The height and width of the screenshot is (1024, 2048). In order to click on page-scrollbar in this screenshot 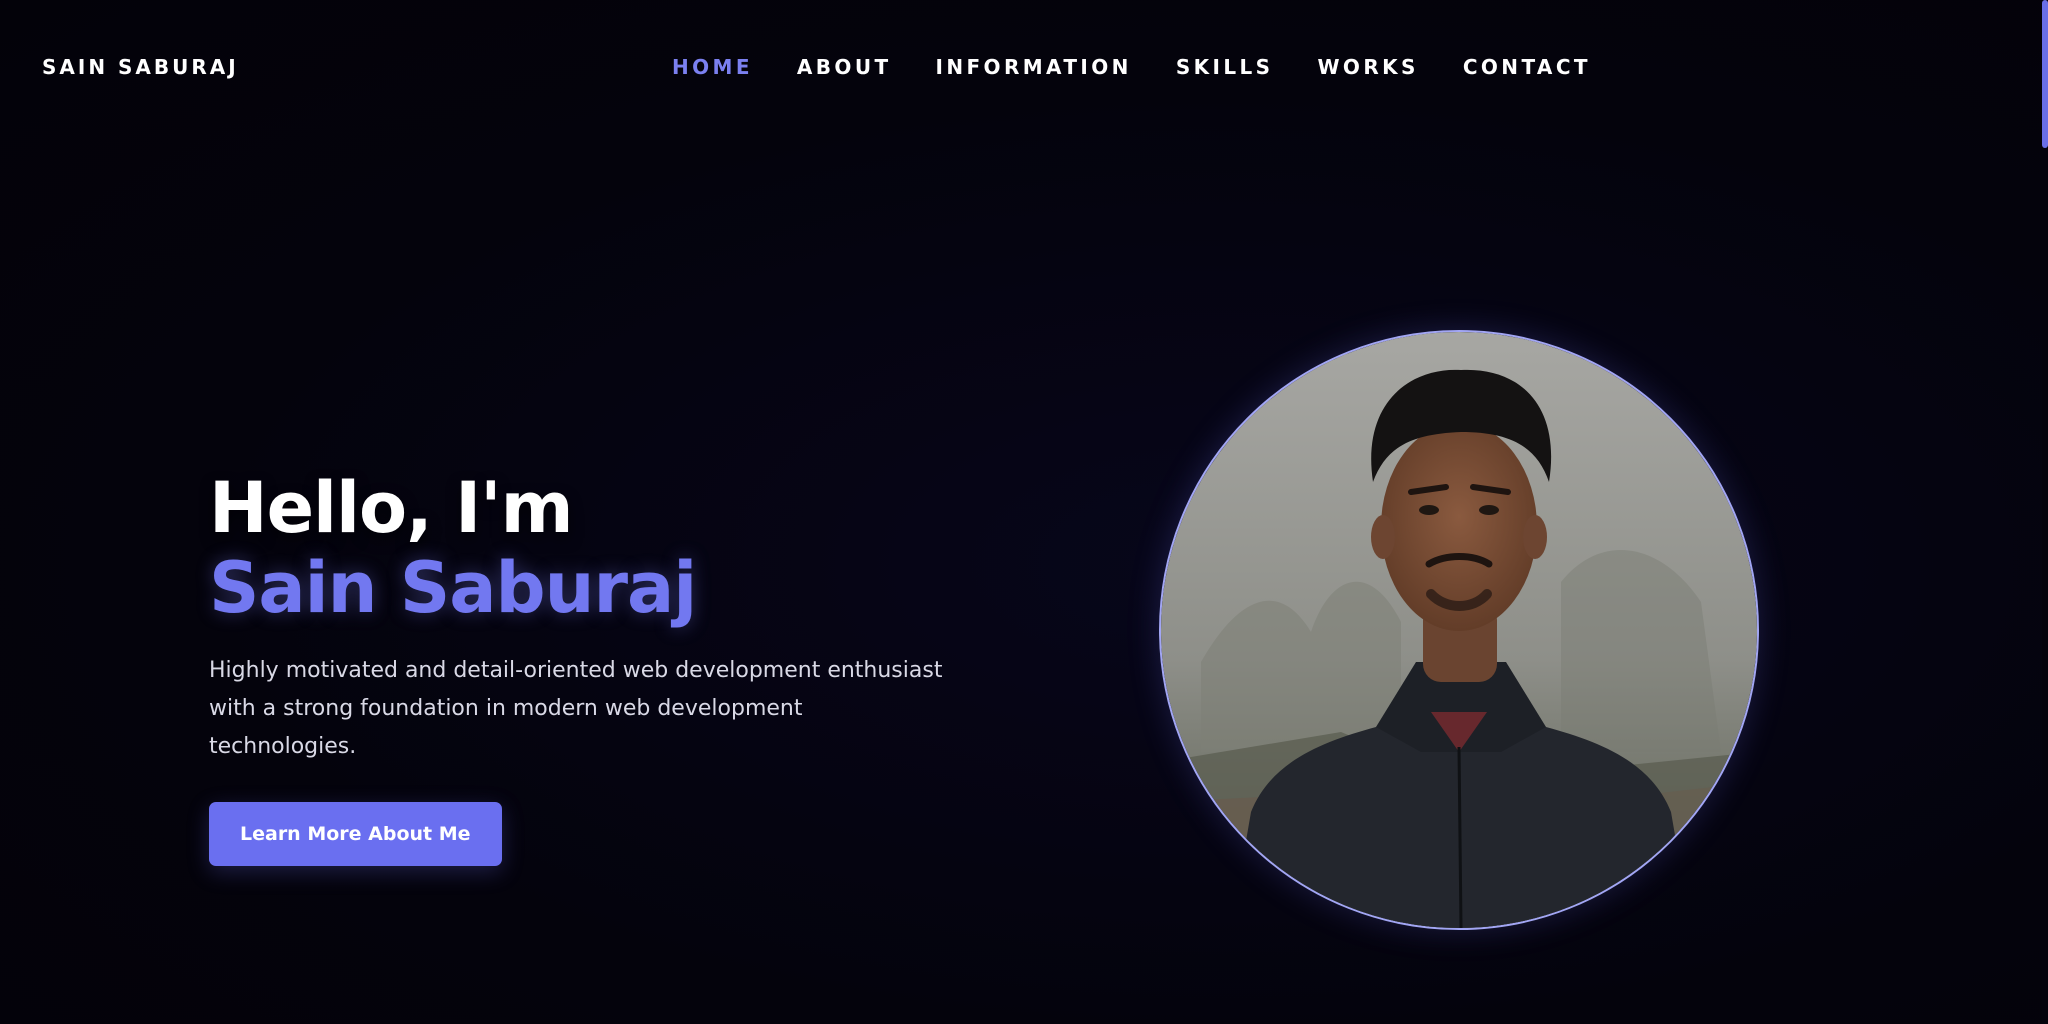, I will do `click(2045, 512)`.